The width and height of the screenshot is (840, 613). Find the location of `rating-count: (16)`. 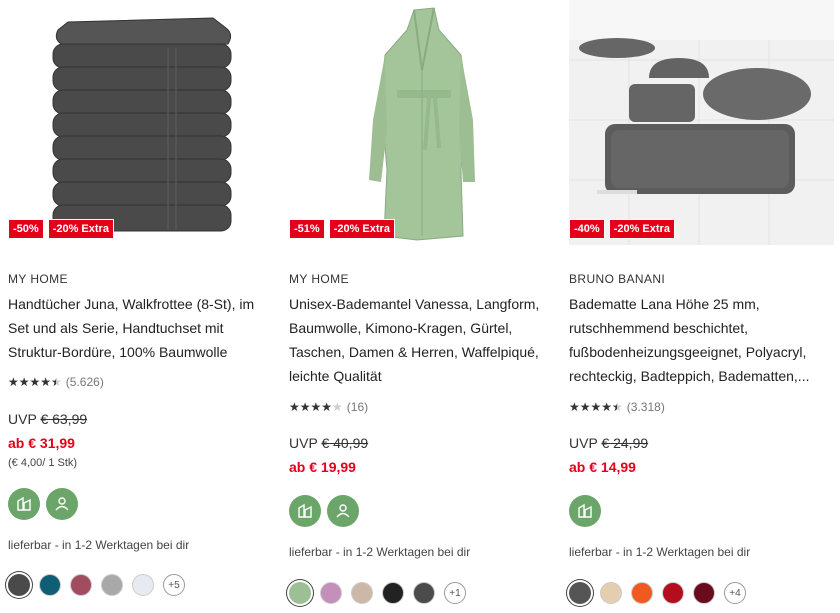

rating-count: (16) is located at coordinates (357, 407).